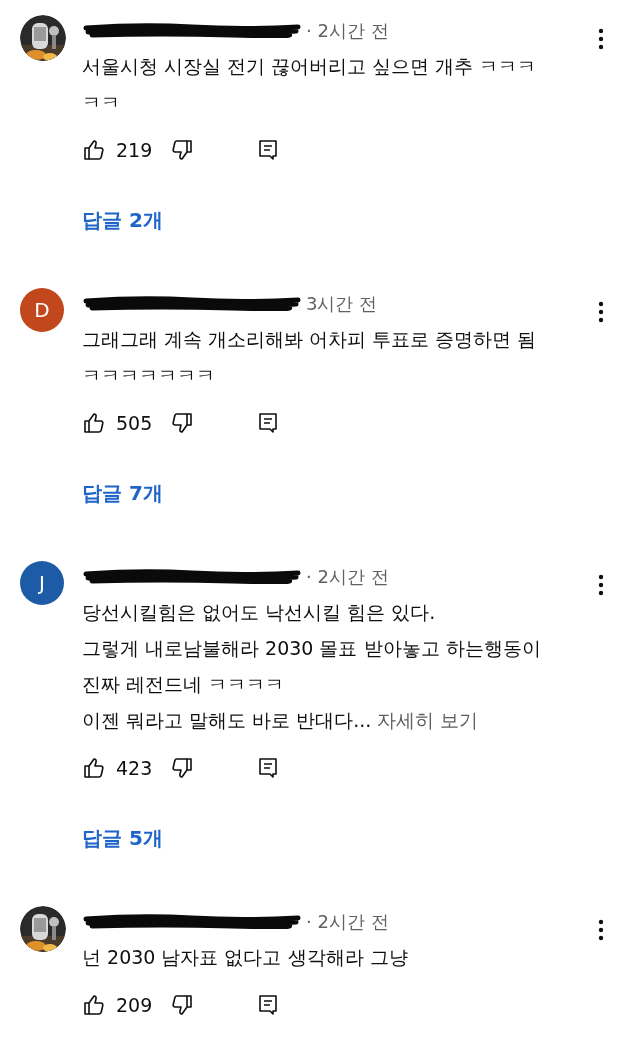 The height and width of the screenshot is (1045, 640). What do you see at coordinates (122, 838) in the screenshot?
I see `replies-link: 답글 5개` at bounding box center [122, 838].